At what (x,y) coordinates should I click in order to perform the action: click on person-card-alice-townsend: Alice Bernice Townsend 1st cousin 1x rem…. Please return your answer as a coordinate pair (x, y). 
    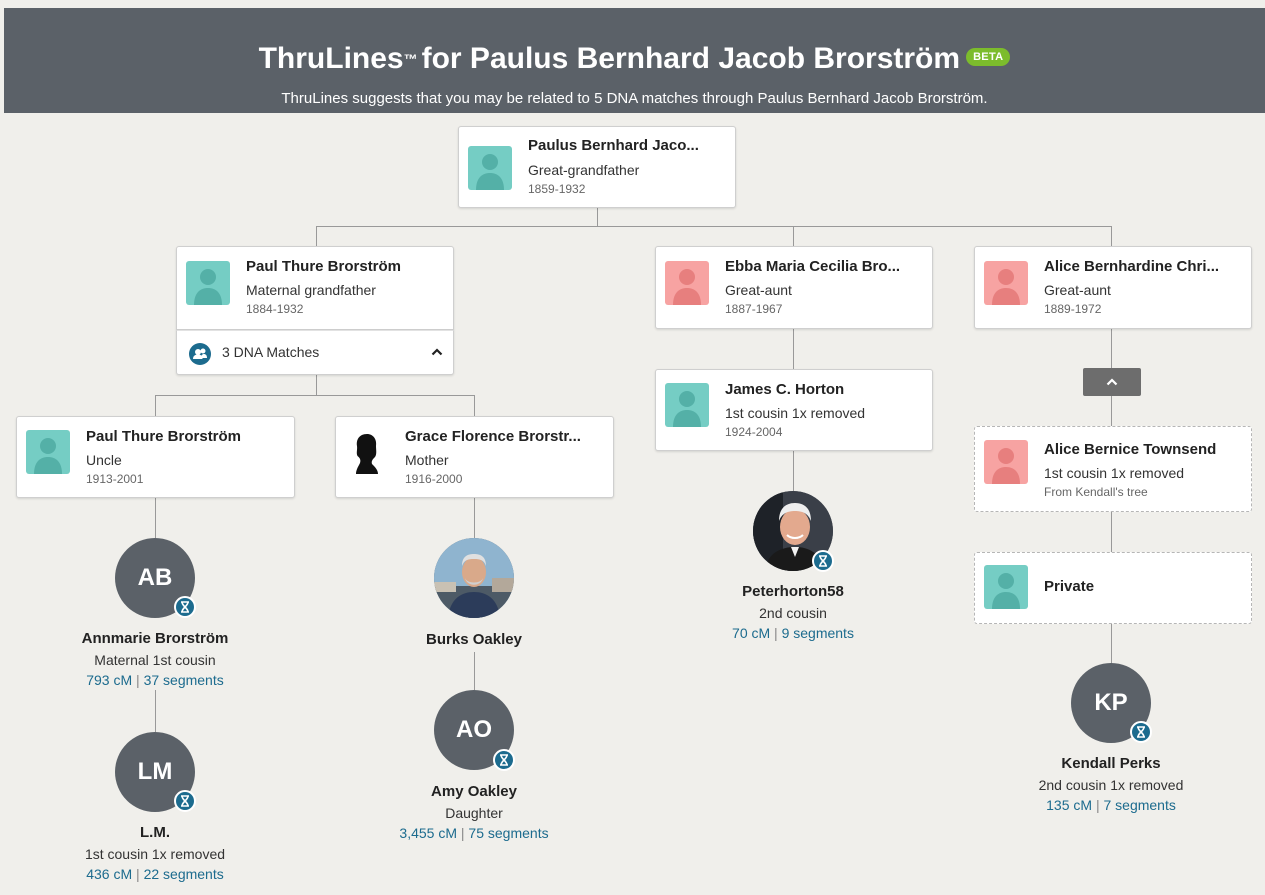
    Looking at the image, I should click on (1113, 469).